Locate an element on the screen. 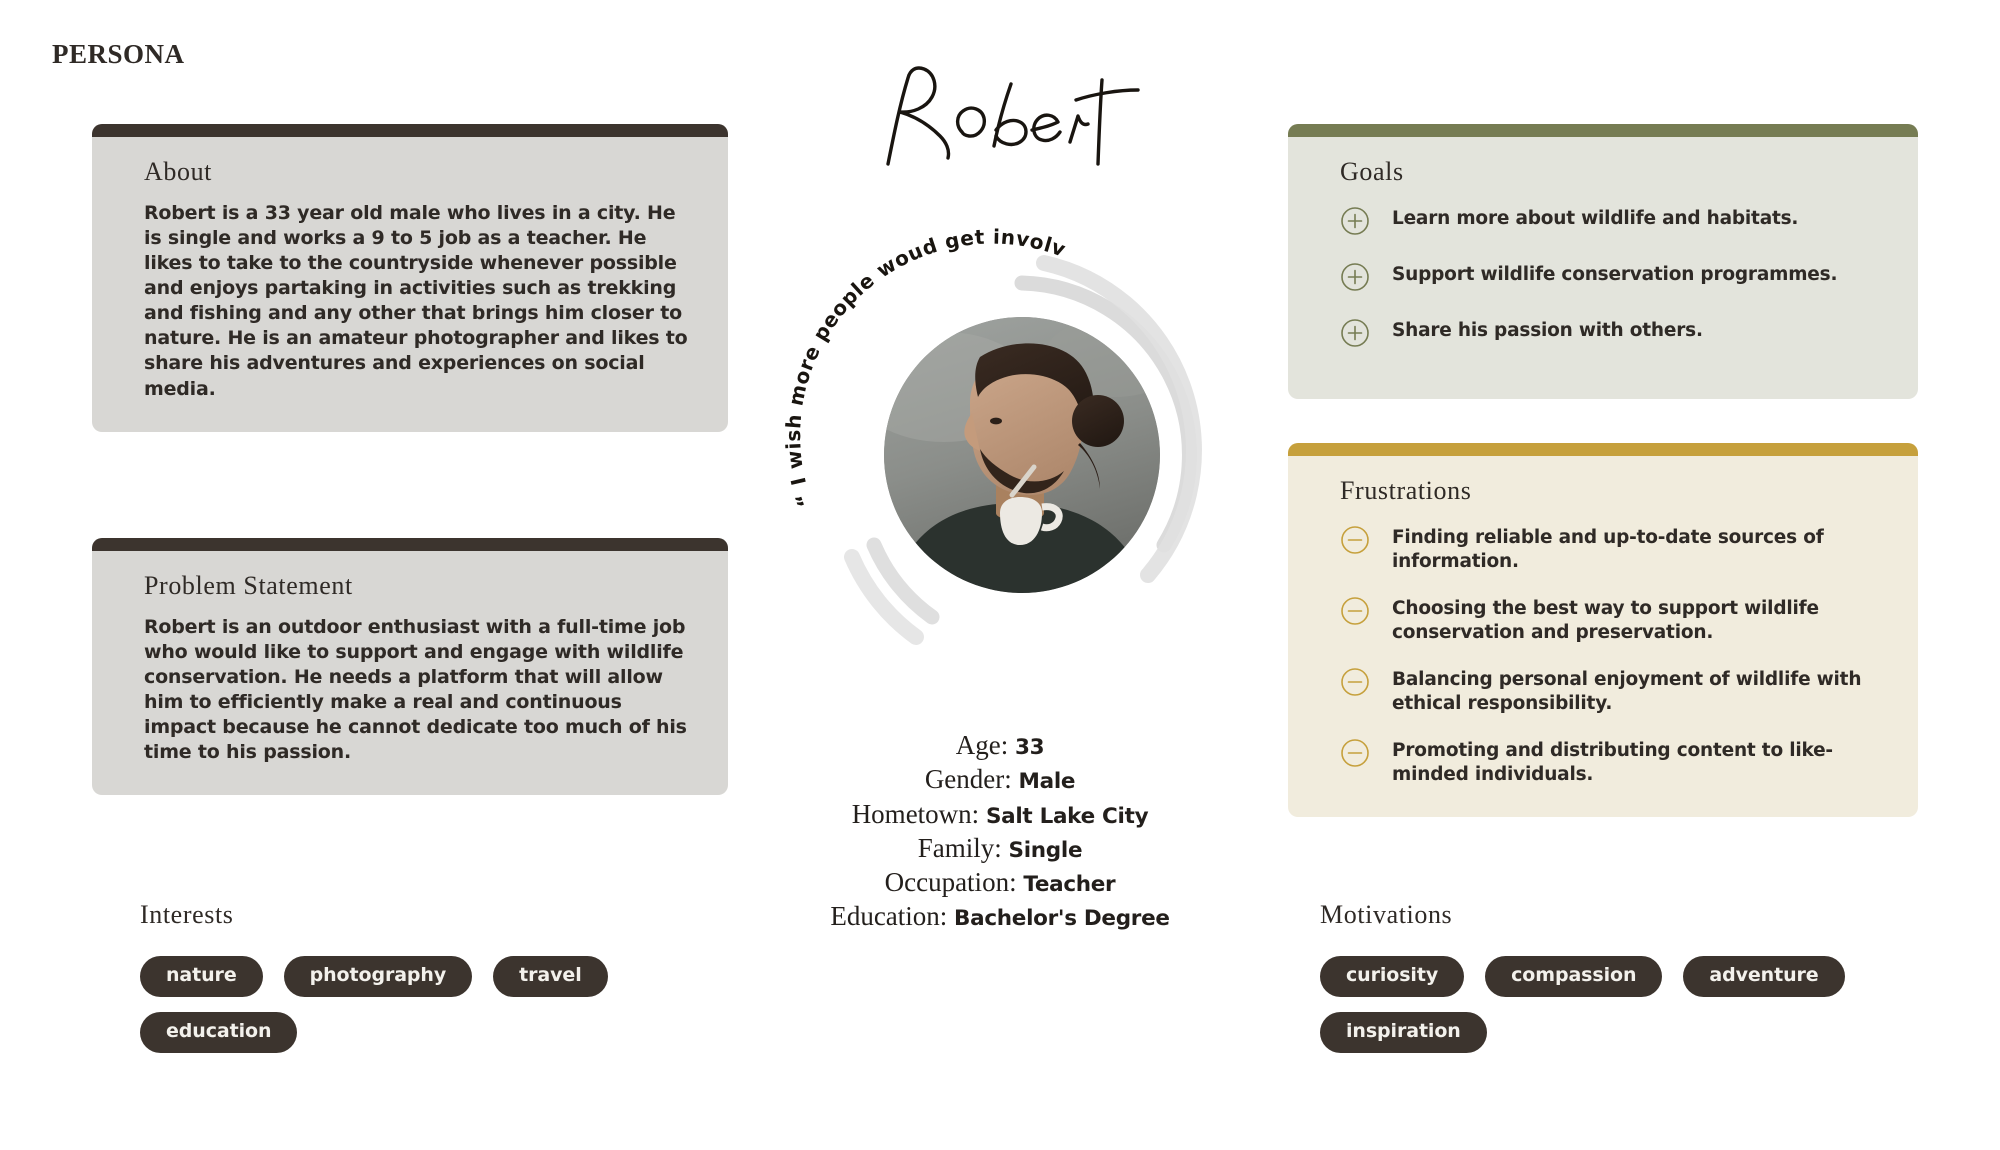 The height and width of the screenshot is (1150, 2000). demographic-label: Education: is located at coordinates (892, 916).